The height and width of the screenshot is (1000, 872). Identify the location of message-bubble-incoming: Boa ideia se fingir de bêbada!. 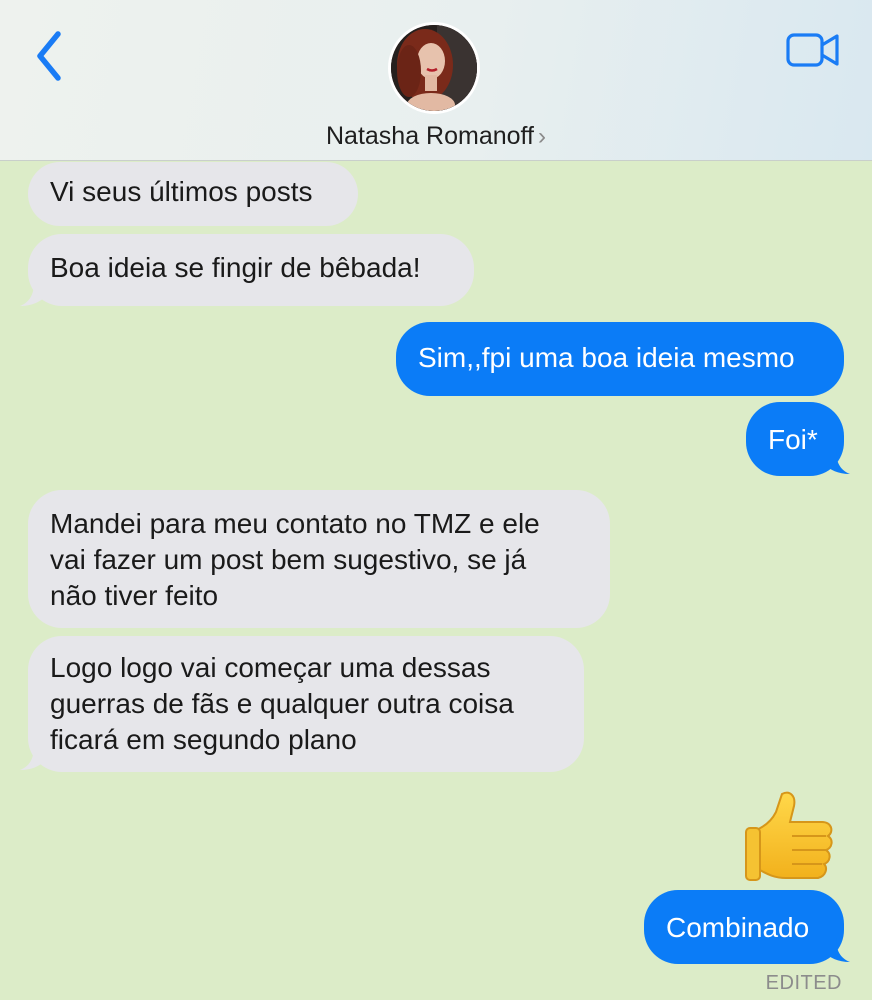
(251, 270).